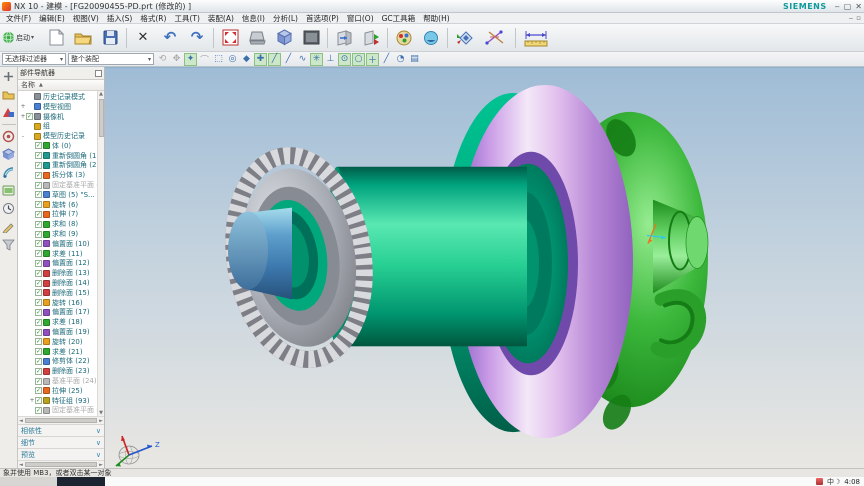 Image resolution: width=864 pixels, height=486 pixels. I want to click on snap-point-toggle: ⬚, so click(218, 59).